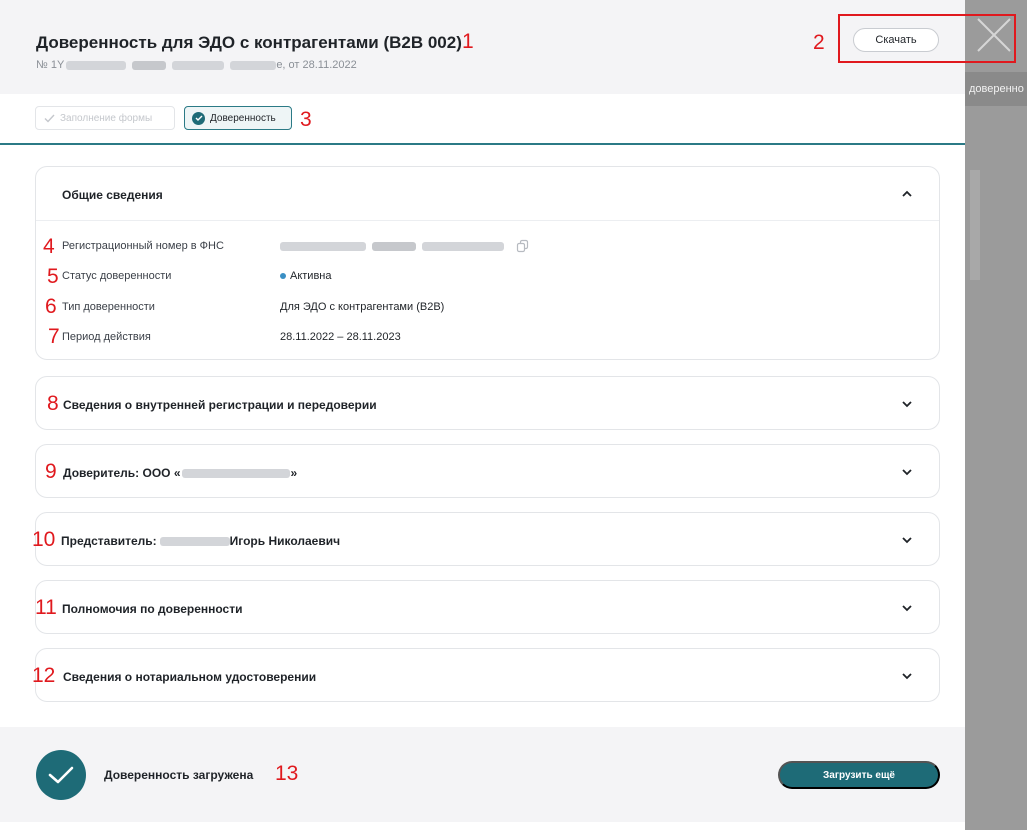 The image size is (1027, 830). I want to click on annotation-label: 13, so click(287, 773).